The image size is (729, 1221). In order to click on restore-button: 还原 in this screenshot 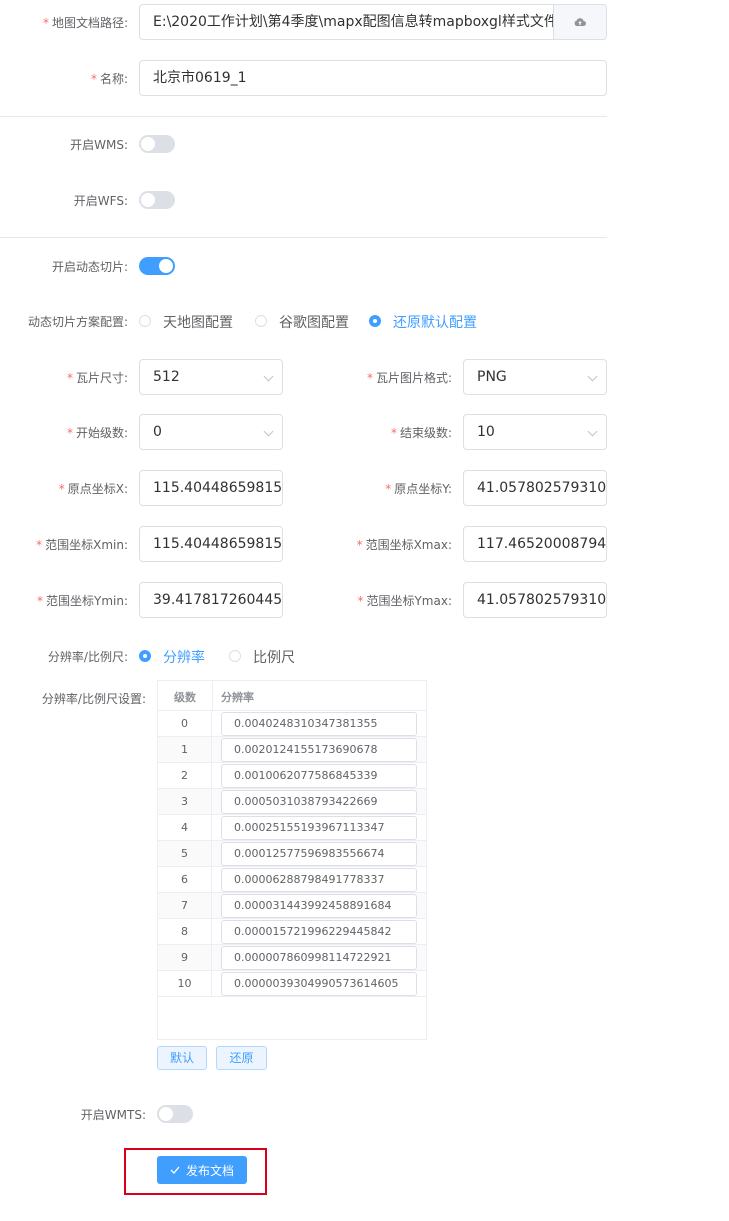, I will do `click(241, 1058)`.